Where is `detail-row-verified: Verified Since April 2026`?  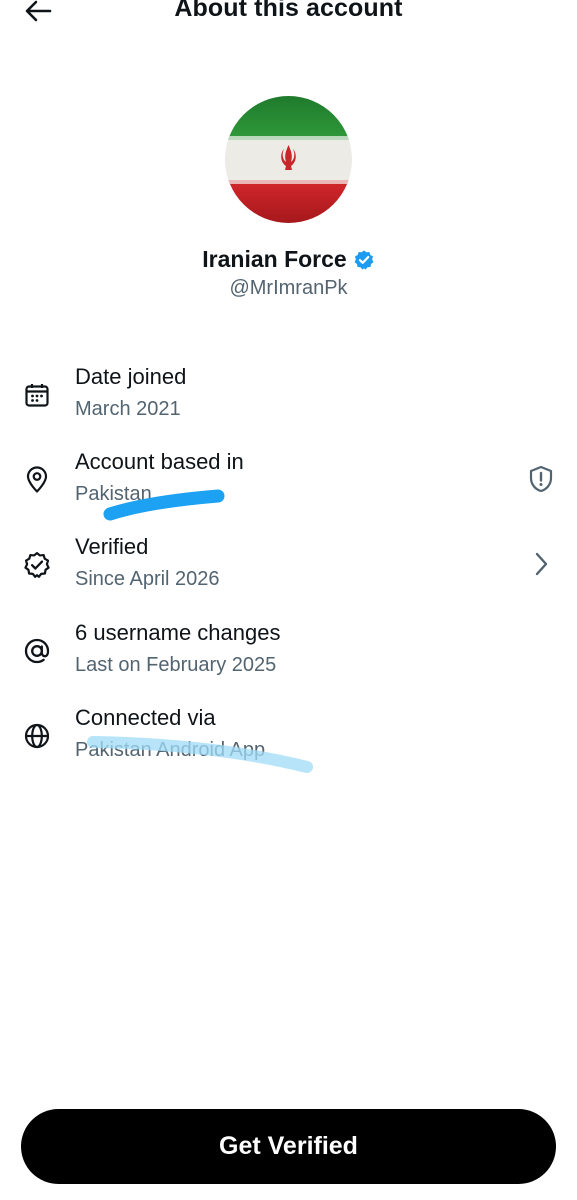
detail-row-verified: Verified Since April 2026 is located at coordinates (288, 574).